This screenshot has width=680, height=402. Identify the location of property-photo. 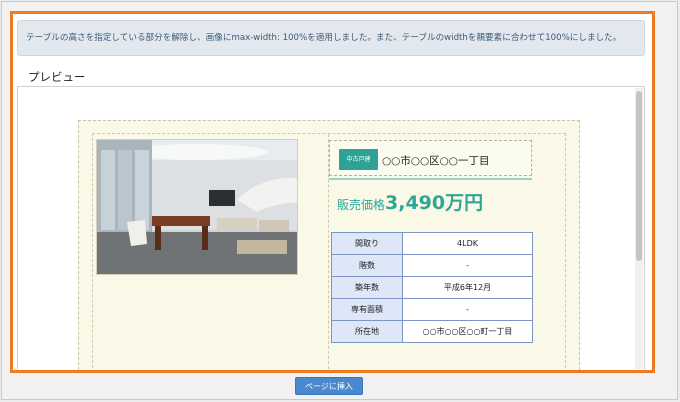
(197, 207).